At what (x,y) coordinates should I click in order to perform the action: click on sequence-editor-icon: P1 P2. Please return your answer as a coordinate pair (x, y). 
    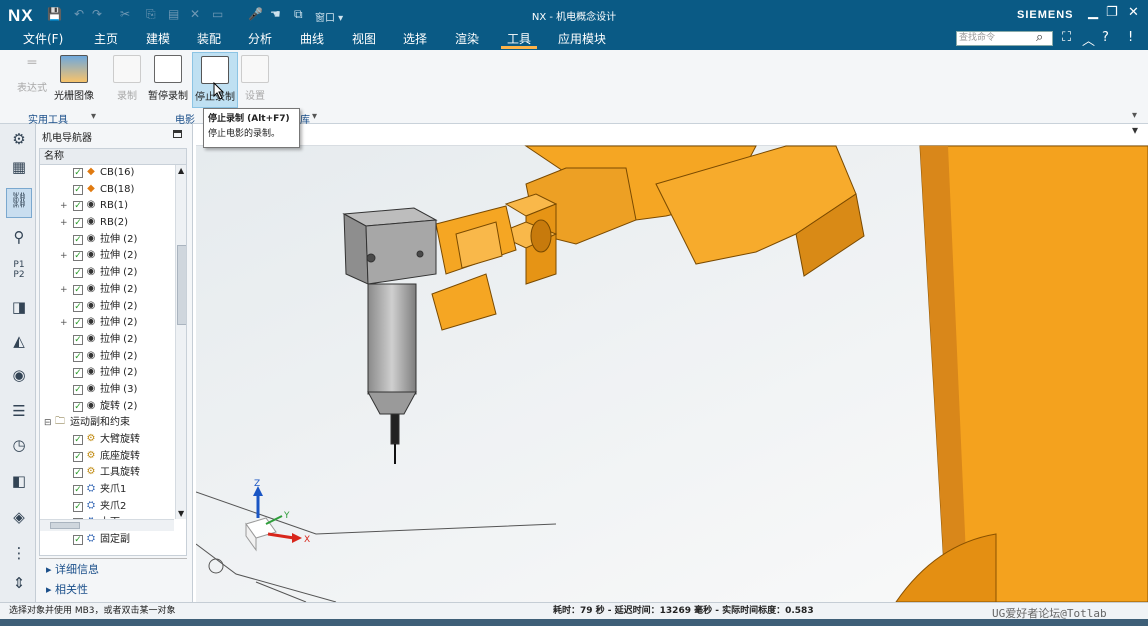
    Looking at the image, I should click on (19, 271).